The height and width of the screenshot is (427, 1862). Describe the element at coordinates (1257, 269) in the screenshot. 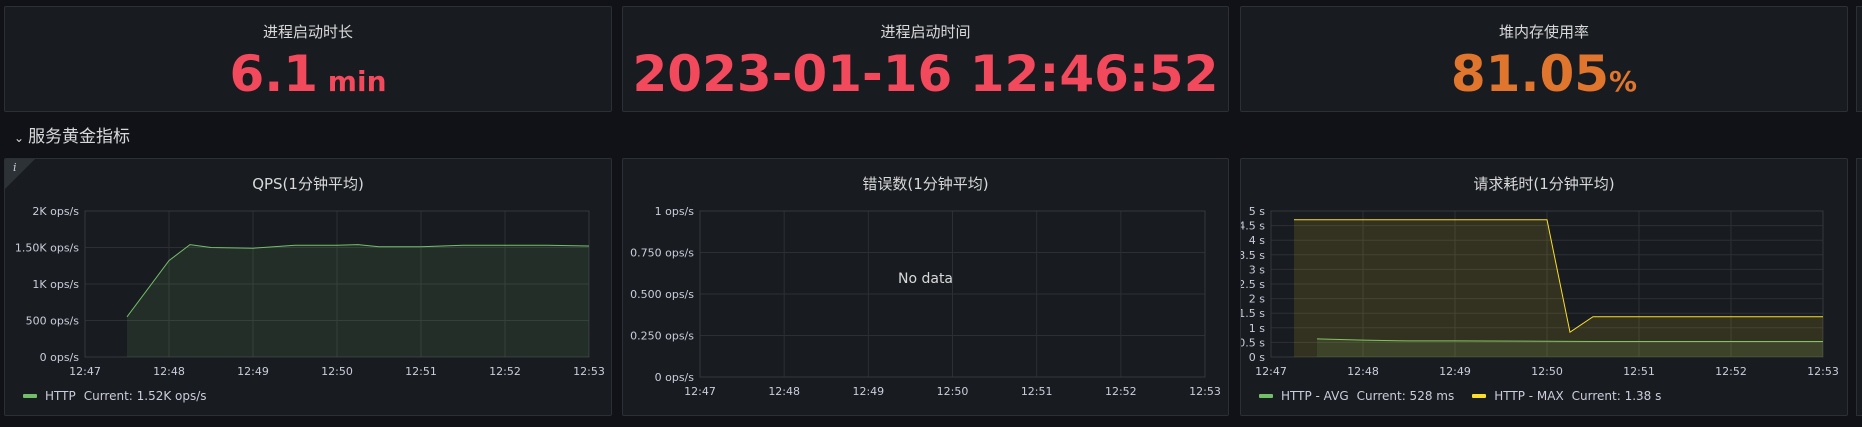

I see `y-tick-label: 3 s` at that location.